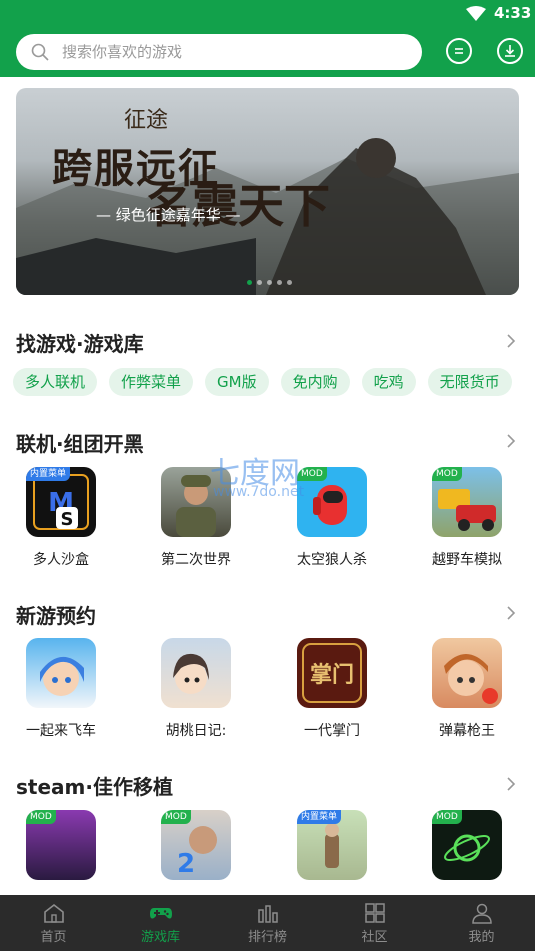  Describe the element at coordinates (481, 937) in the screenshot. I see `tab-label: 我的` at that location.